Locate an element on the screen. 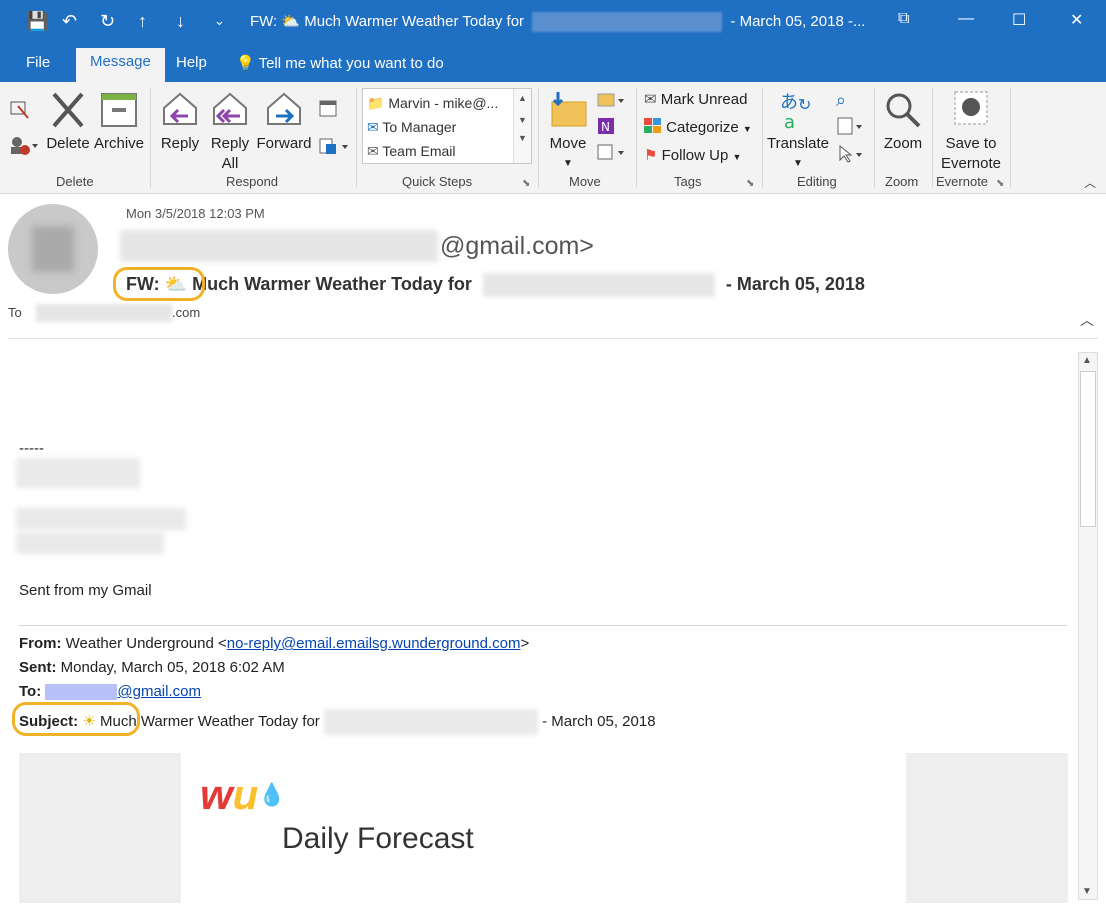 The height and width of the screenshot is (912, 1106). tab-message: Message is located at coordinates (120, 65).